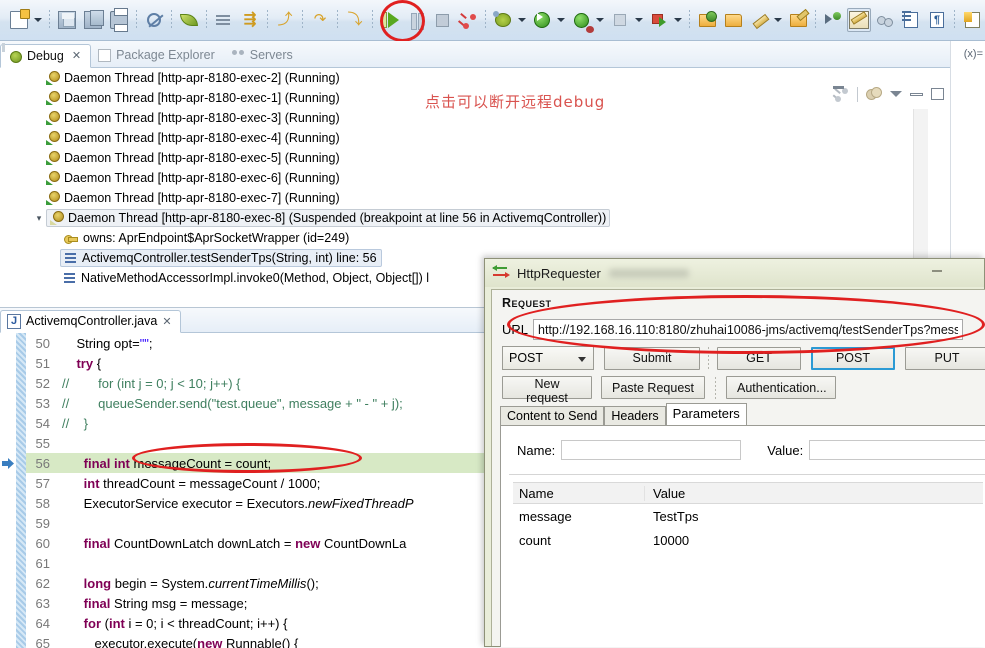 The width and height of the screenshot is (985, 648). Describe the element at coordinates (320, 20) in the screenshot. I see `step-over-button: ↷` at that location.